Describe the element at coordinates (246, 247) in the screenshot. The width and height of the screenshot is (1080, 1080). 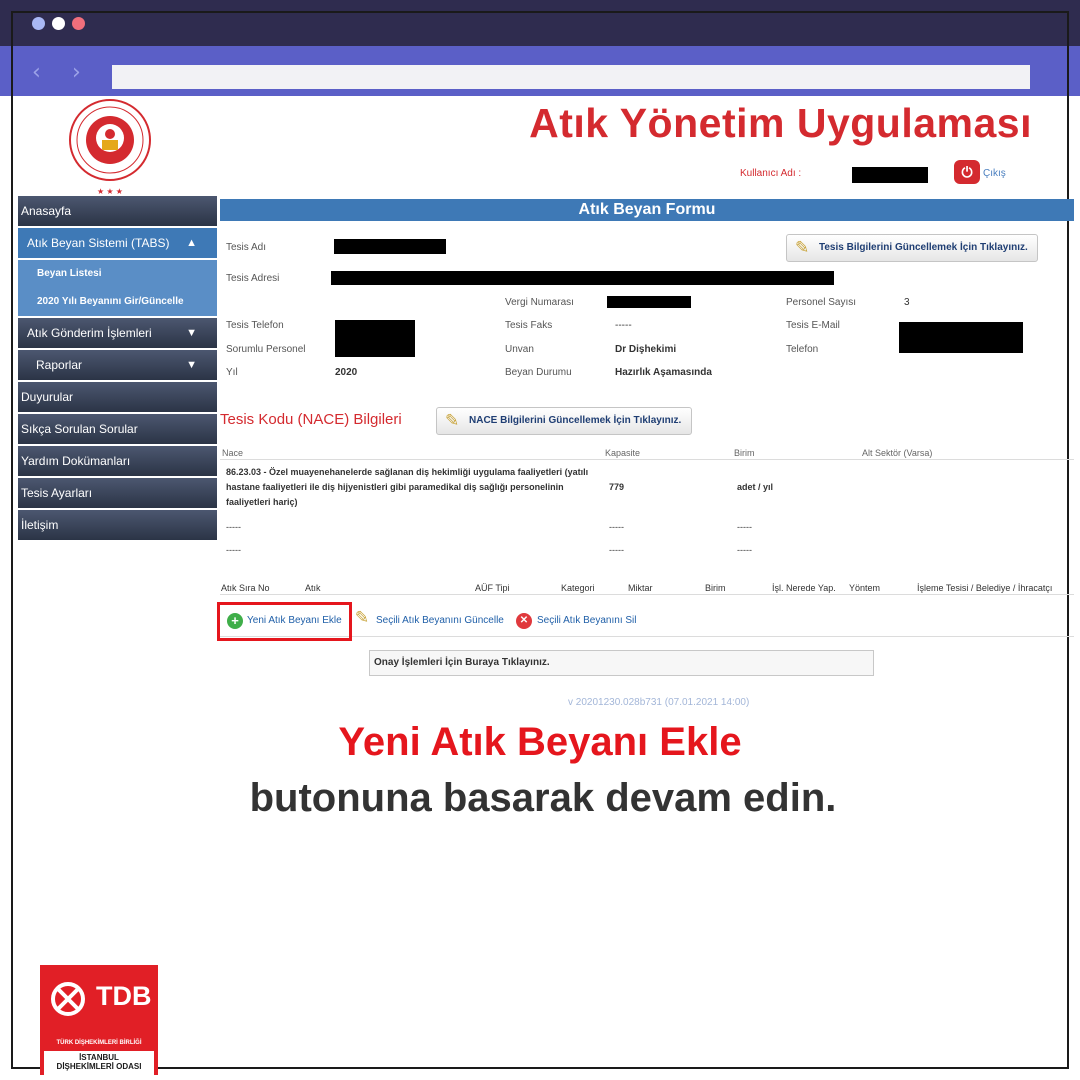
I see `facility-name-label: Tesis Adı` at that location.